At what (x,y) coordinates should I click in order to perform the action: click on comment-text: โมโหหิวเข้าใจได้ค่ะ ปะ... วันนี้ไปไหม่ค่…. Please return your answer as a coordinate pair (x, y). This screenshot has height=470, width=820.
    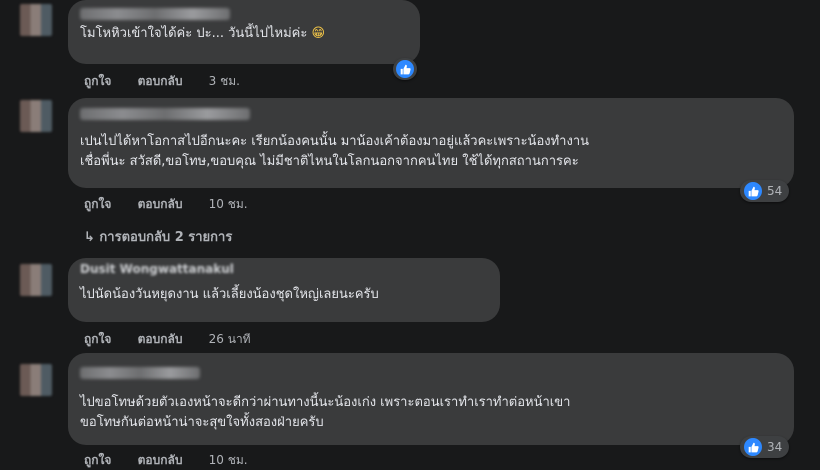
    Looking at the image, I should click on (194, 33).